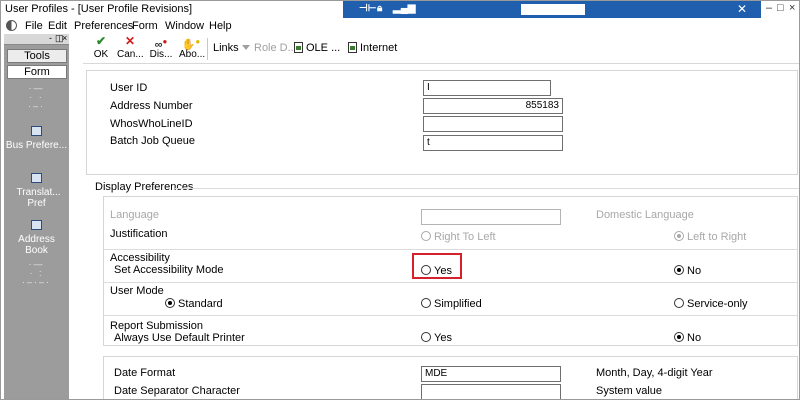 The width and height of the screenshot is (800, 400). I want to click on left-panel-controls: - ◫ ×, so click(36, 39).